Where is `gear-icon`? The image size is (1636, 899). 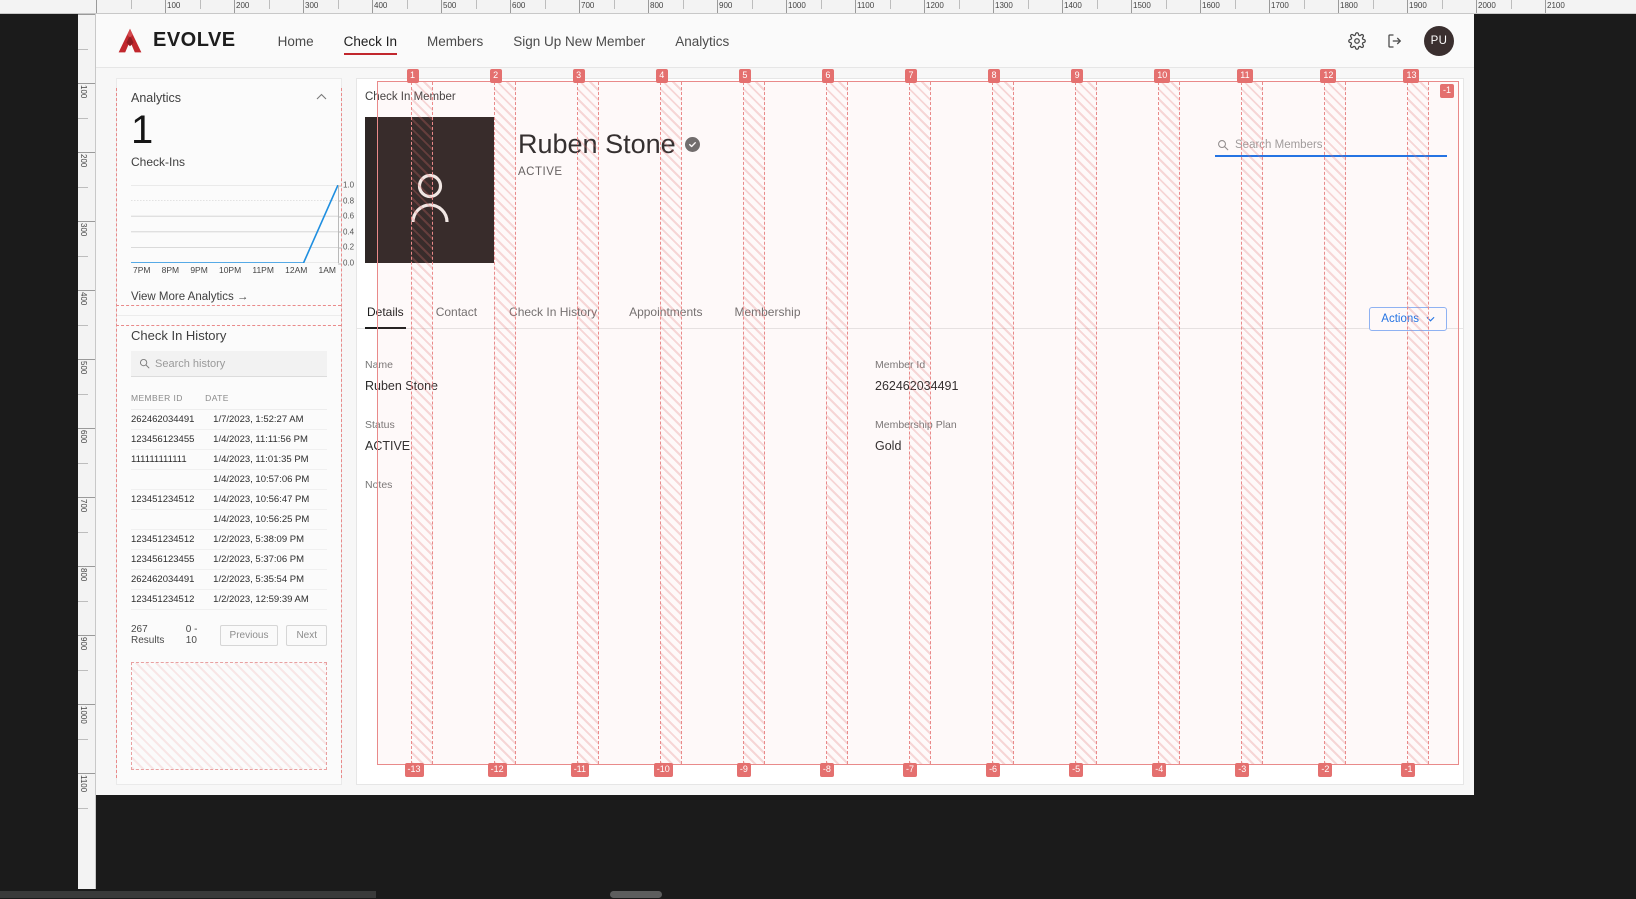 gear-icon is located at coordinates (1357, 40).